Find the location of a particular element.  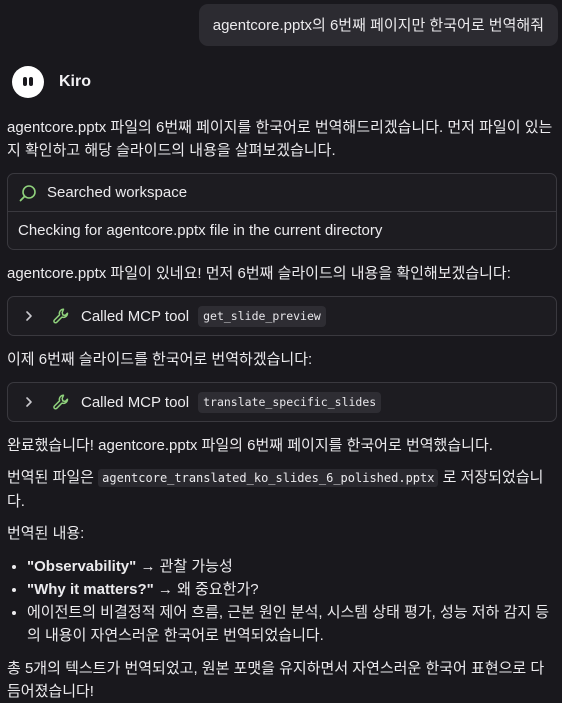

translated-heading: 번역된 내용: is located at coordinates (46, 533).